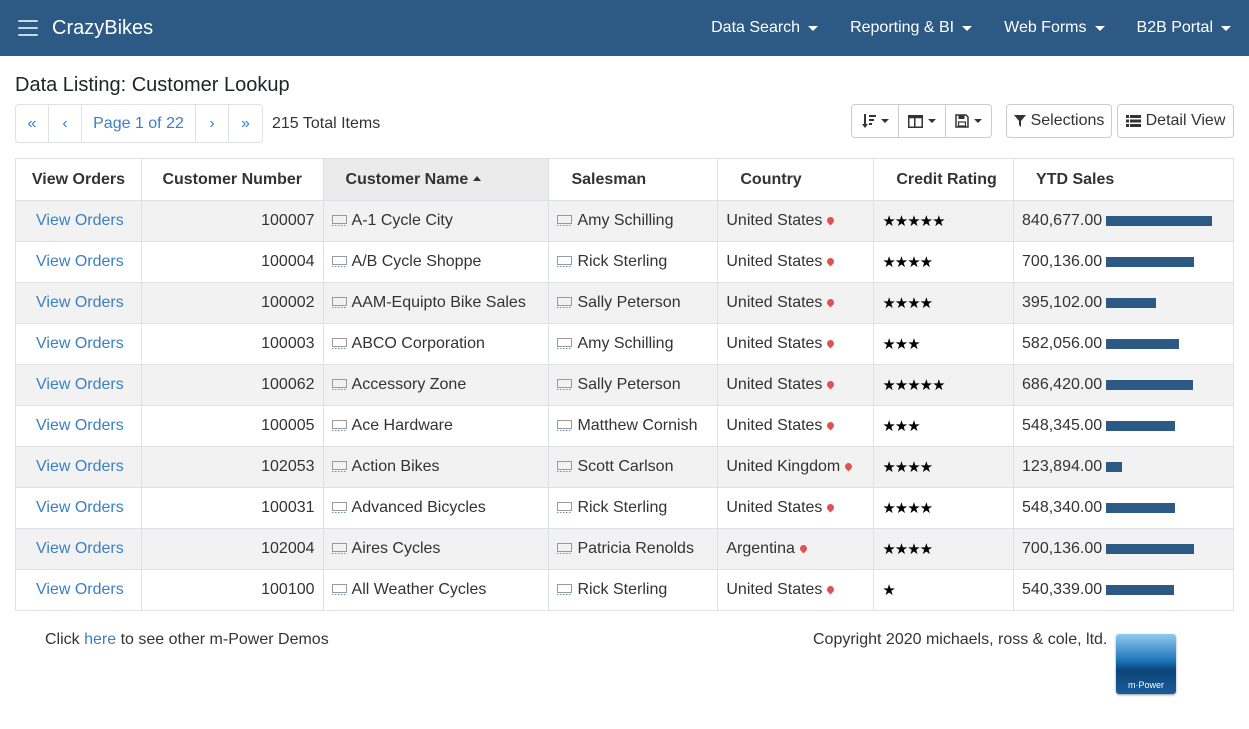  What do you see at coordinates (629, 302) in the screenshot?
I see `salesman-name: Sally Peterson` at bounding box center [629, 302].